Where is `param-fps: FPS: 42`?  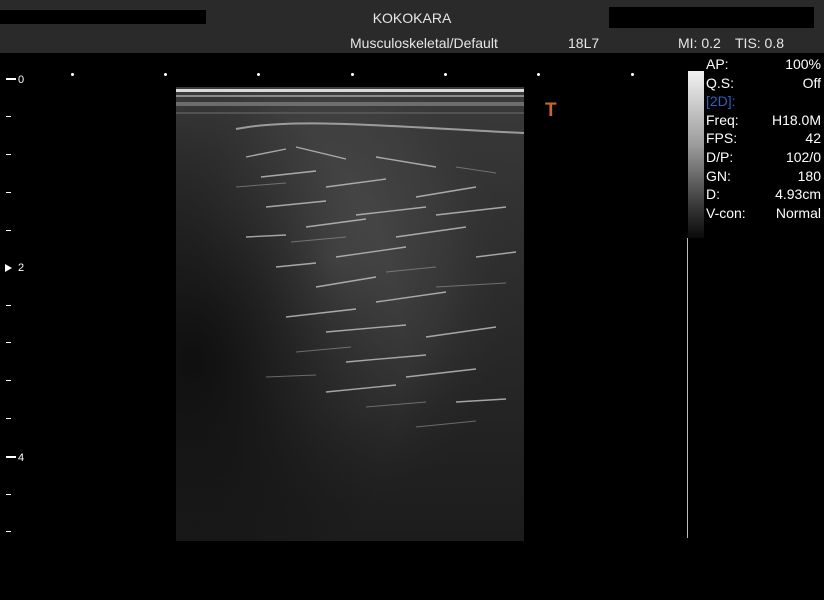 param-fps: FPS: 42 is located at coordinates (763, 138).